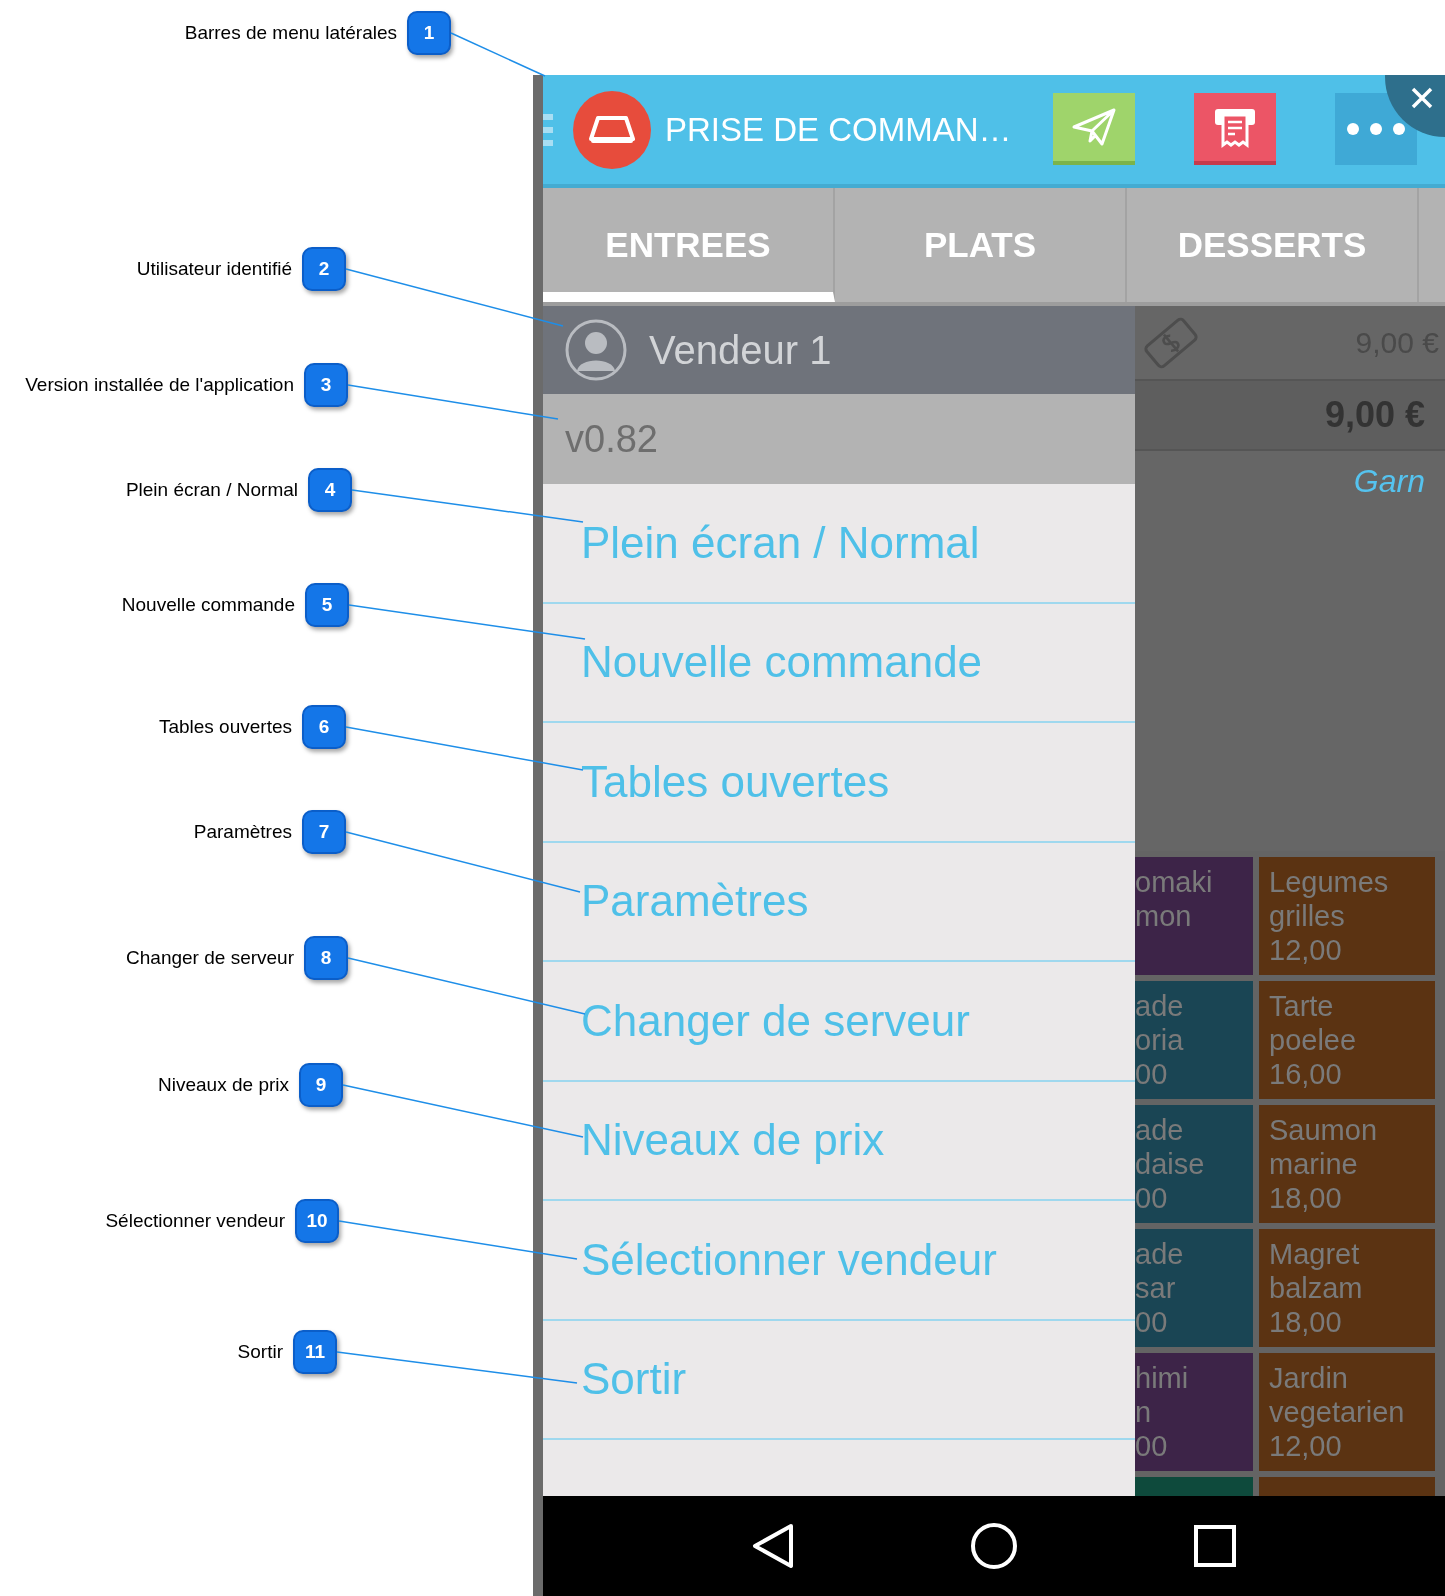  What do you see at coordinates (326, 385) in the screenshot?
I see `number-badge: 3` at bounding box center [326, 385].